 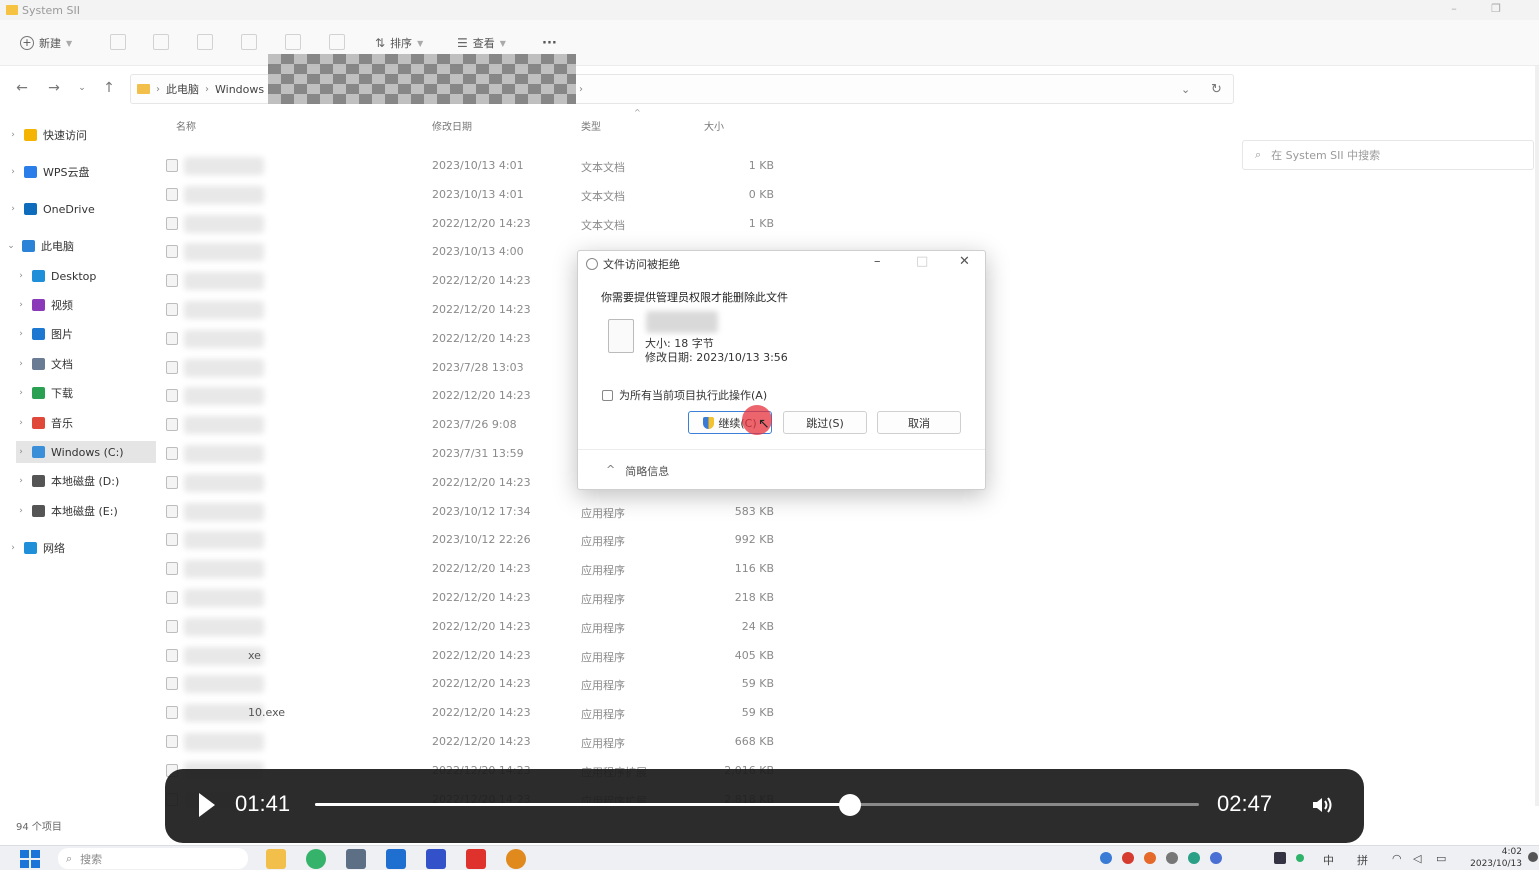 I want to click on sidebar-item: › 本地磁盘 (E:), so click(x=86, y=511).